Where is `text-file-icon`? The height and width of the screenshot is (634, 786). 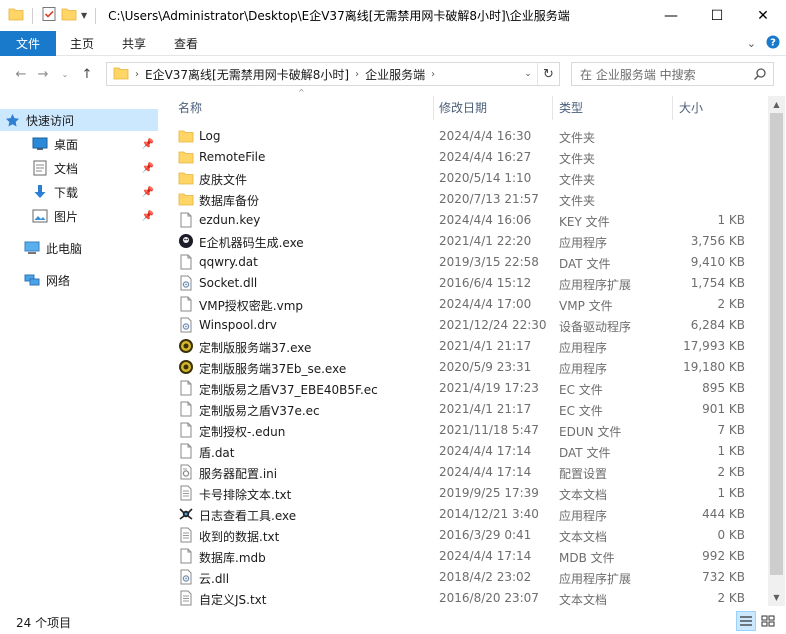 text-file-icon is located at coordinates (186, 535).